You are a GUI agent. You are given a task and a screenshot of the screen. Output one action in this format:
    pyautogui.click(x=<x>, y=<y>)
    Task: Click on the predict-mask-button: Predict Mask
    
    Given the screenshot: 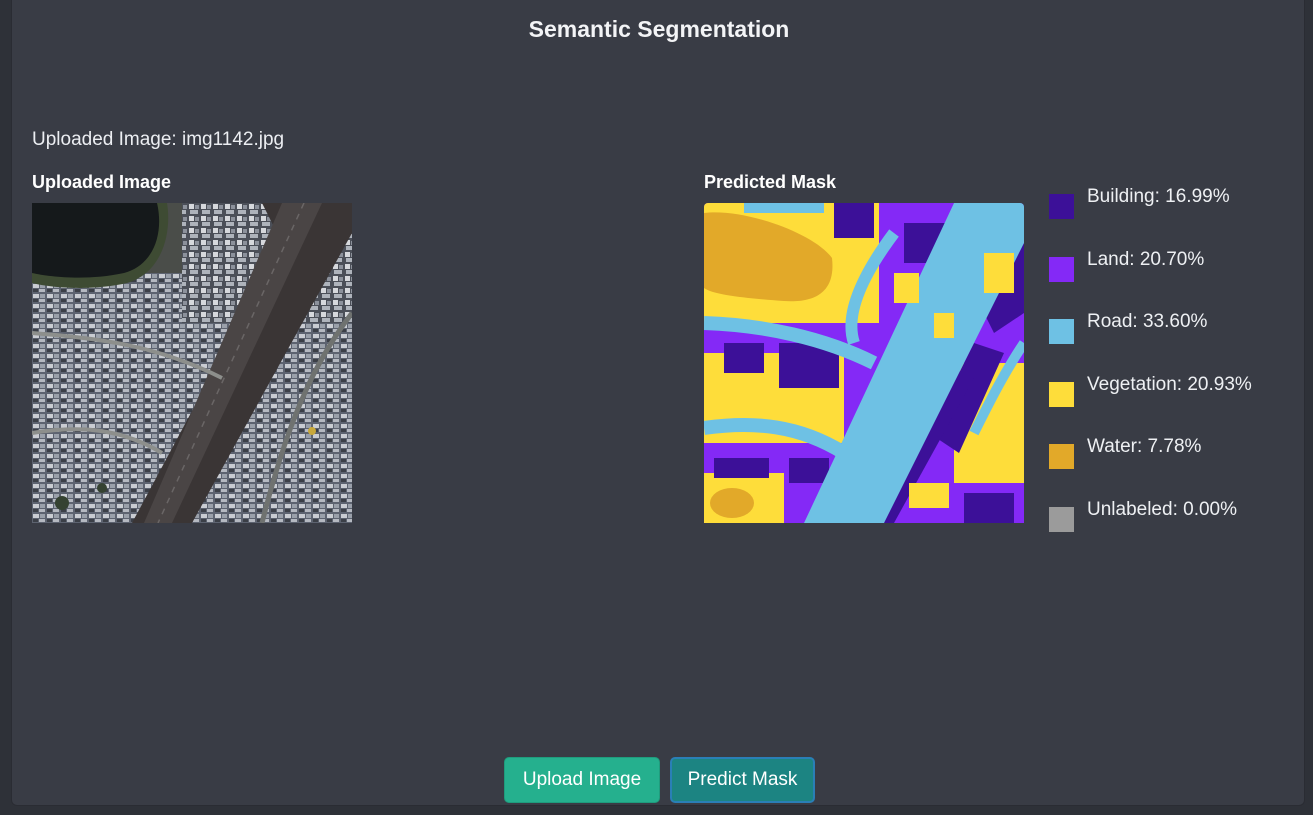 What is the action you would take?
    pyautogui.click(x=742, y=780)
    